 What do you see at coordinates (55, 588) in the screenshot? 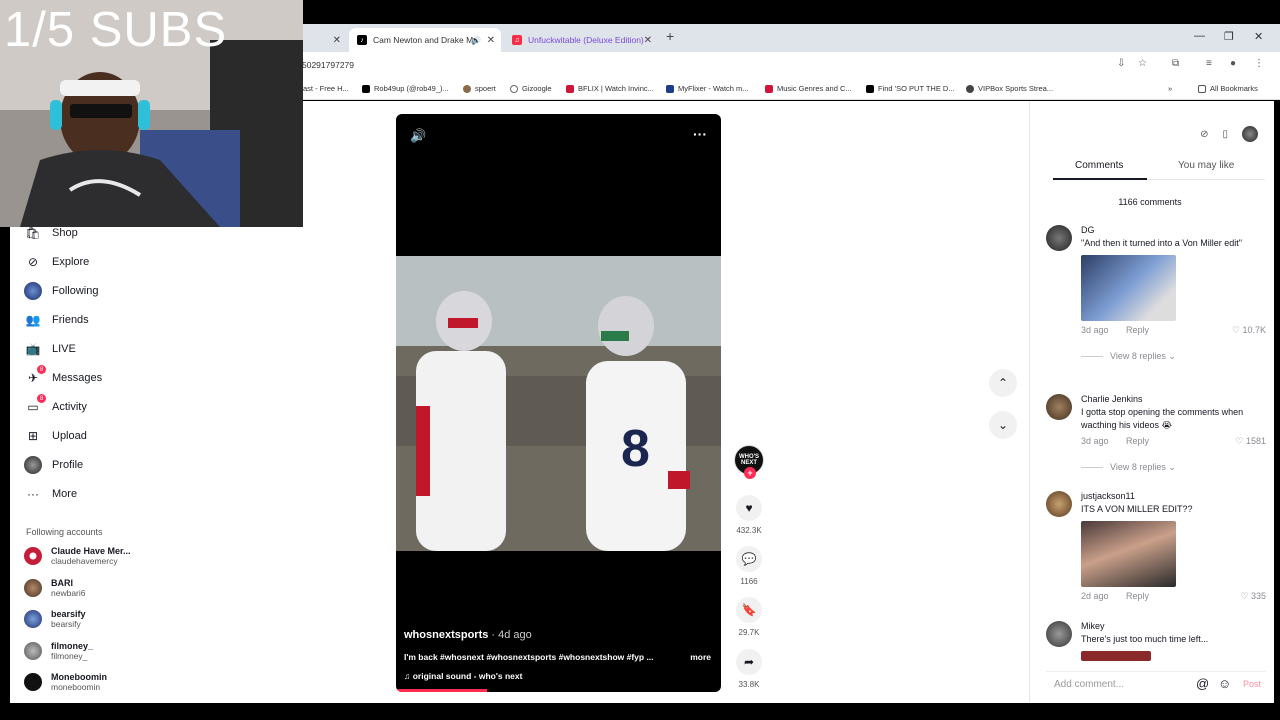
I see `account-item: BARI newbari6` at bounding box center [55, 588].